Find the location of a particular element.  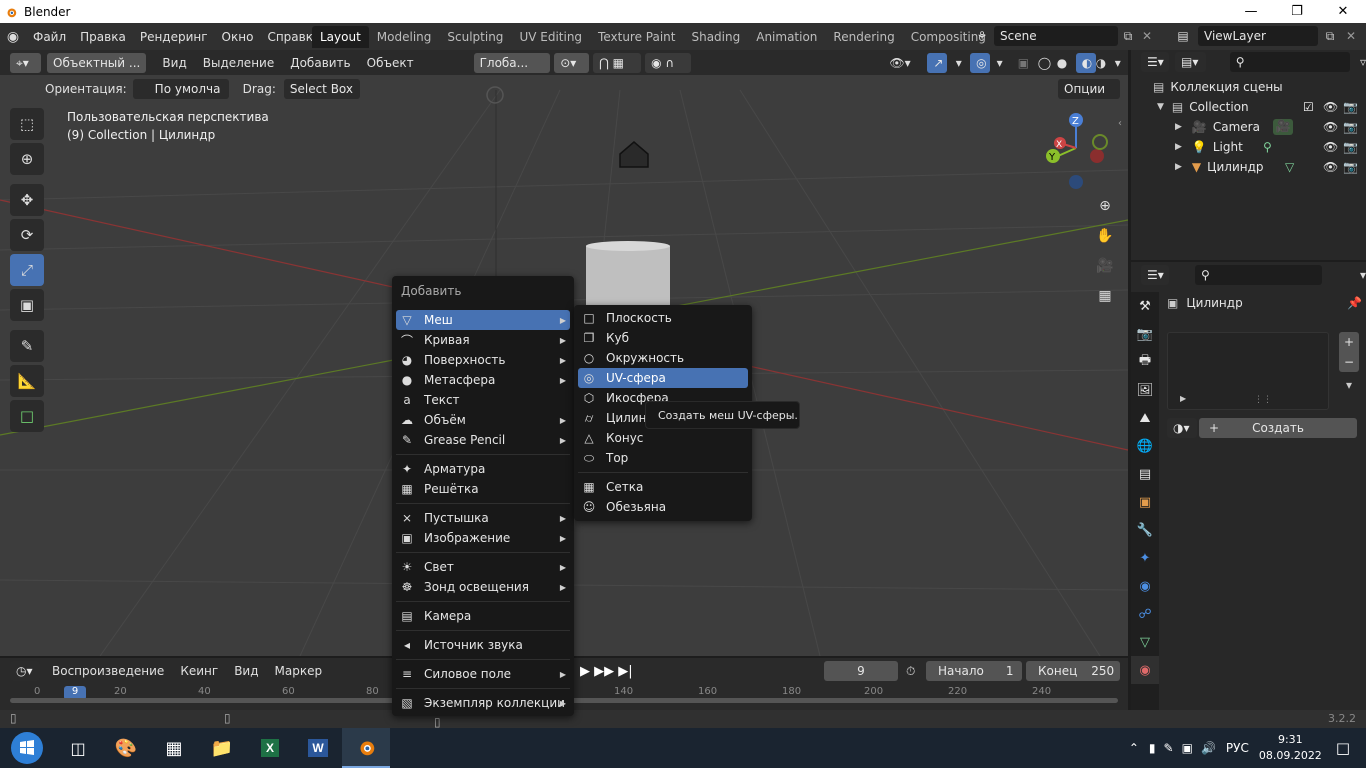

menu-item-empty: ⨯ Пустышка ▶ is located at coordinates (483, 518).